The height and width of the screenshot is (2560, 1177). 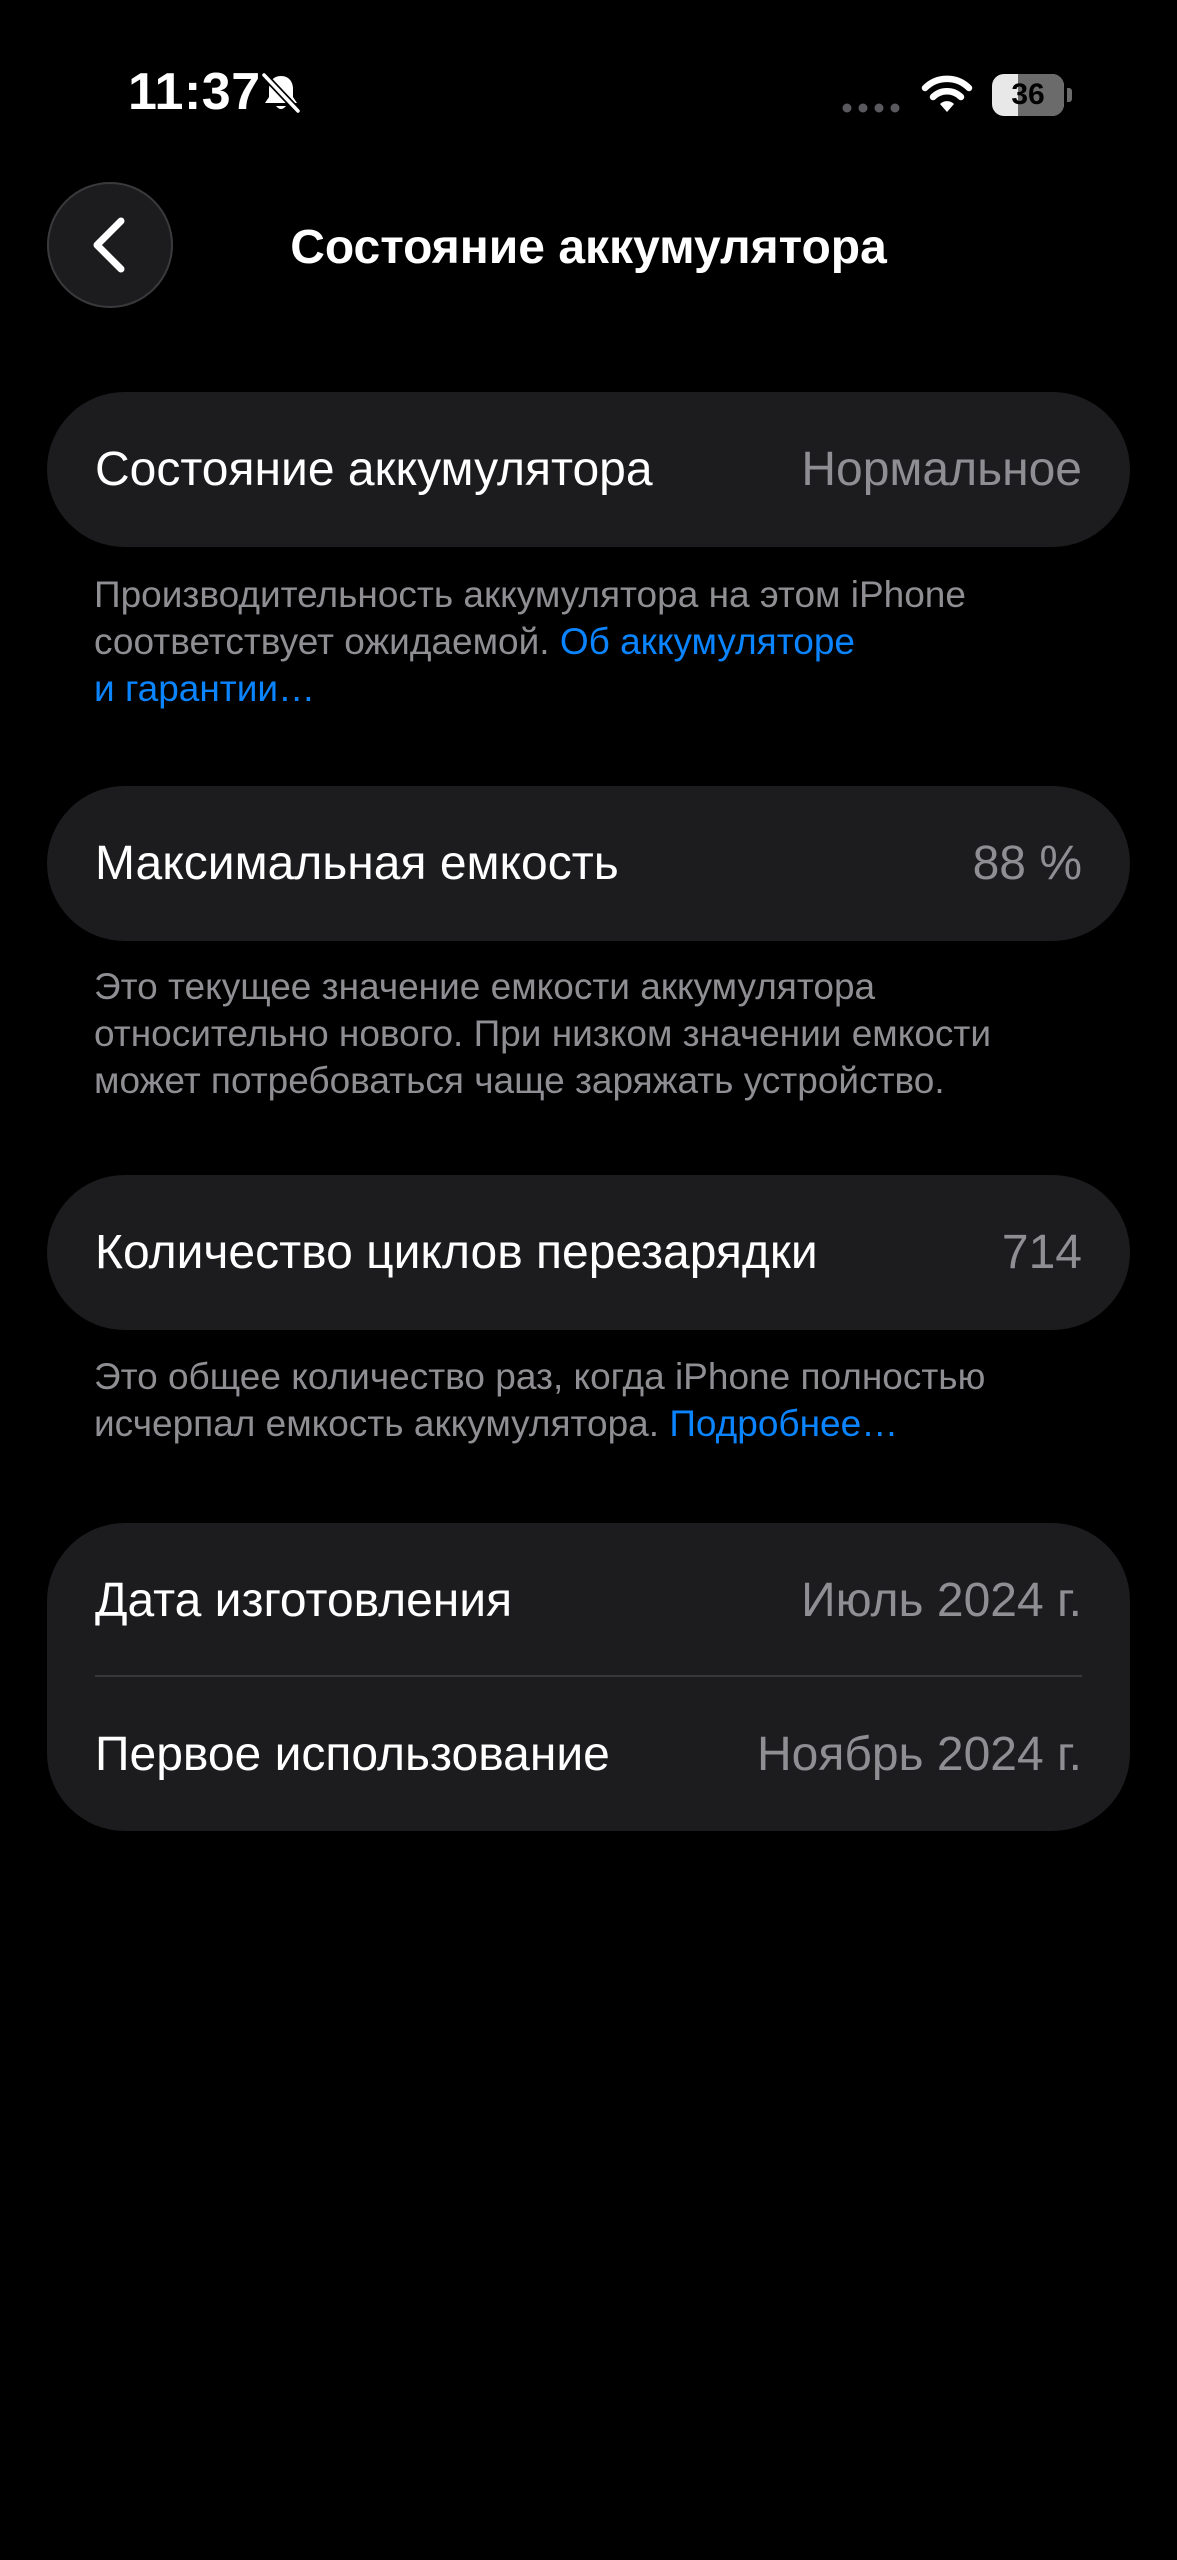 What do you see at coordinates (1041, 1252) in the screenshot?
I see `cycles-value: 714` at bounding box center [1041, 1252].